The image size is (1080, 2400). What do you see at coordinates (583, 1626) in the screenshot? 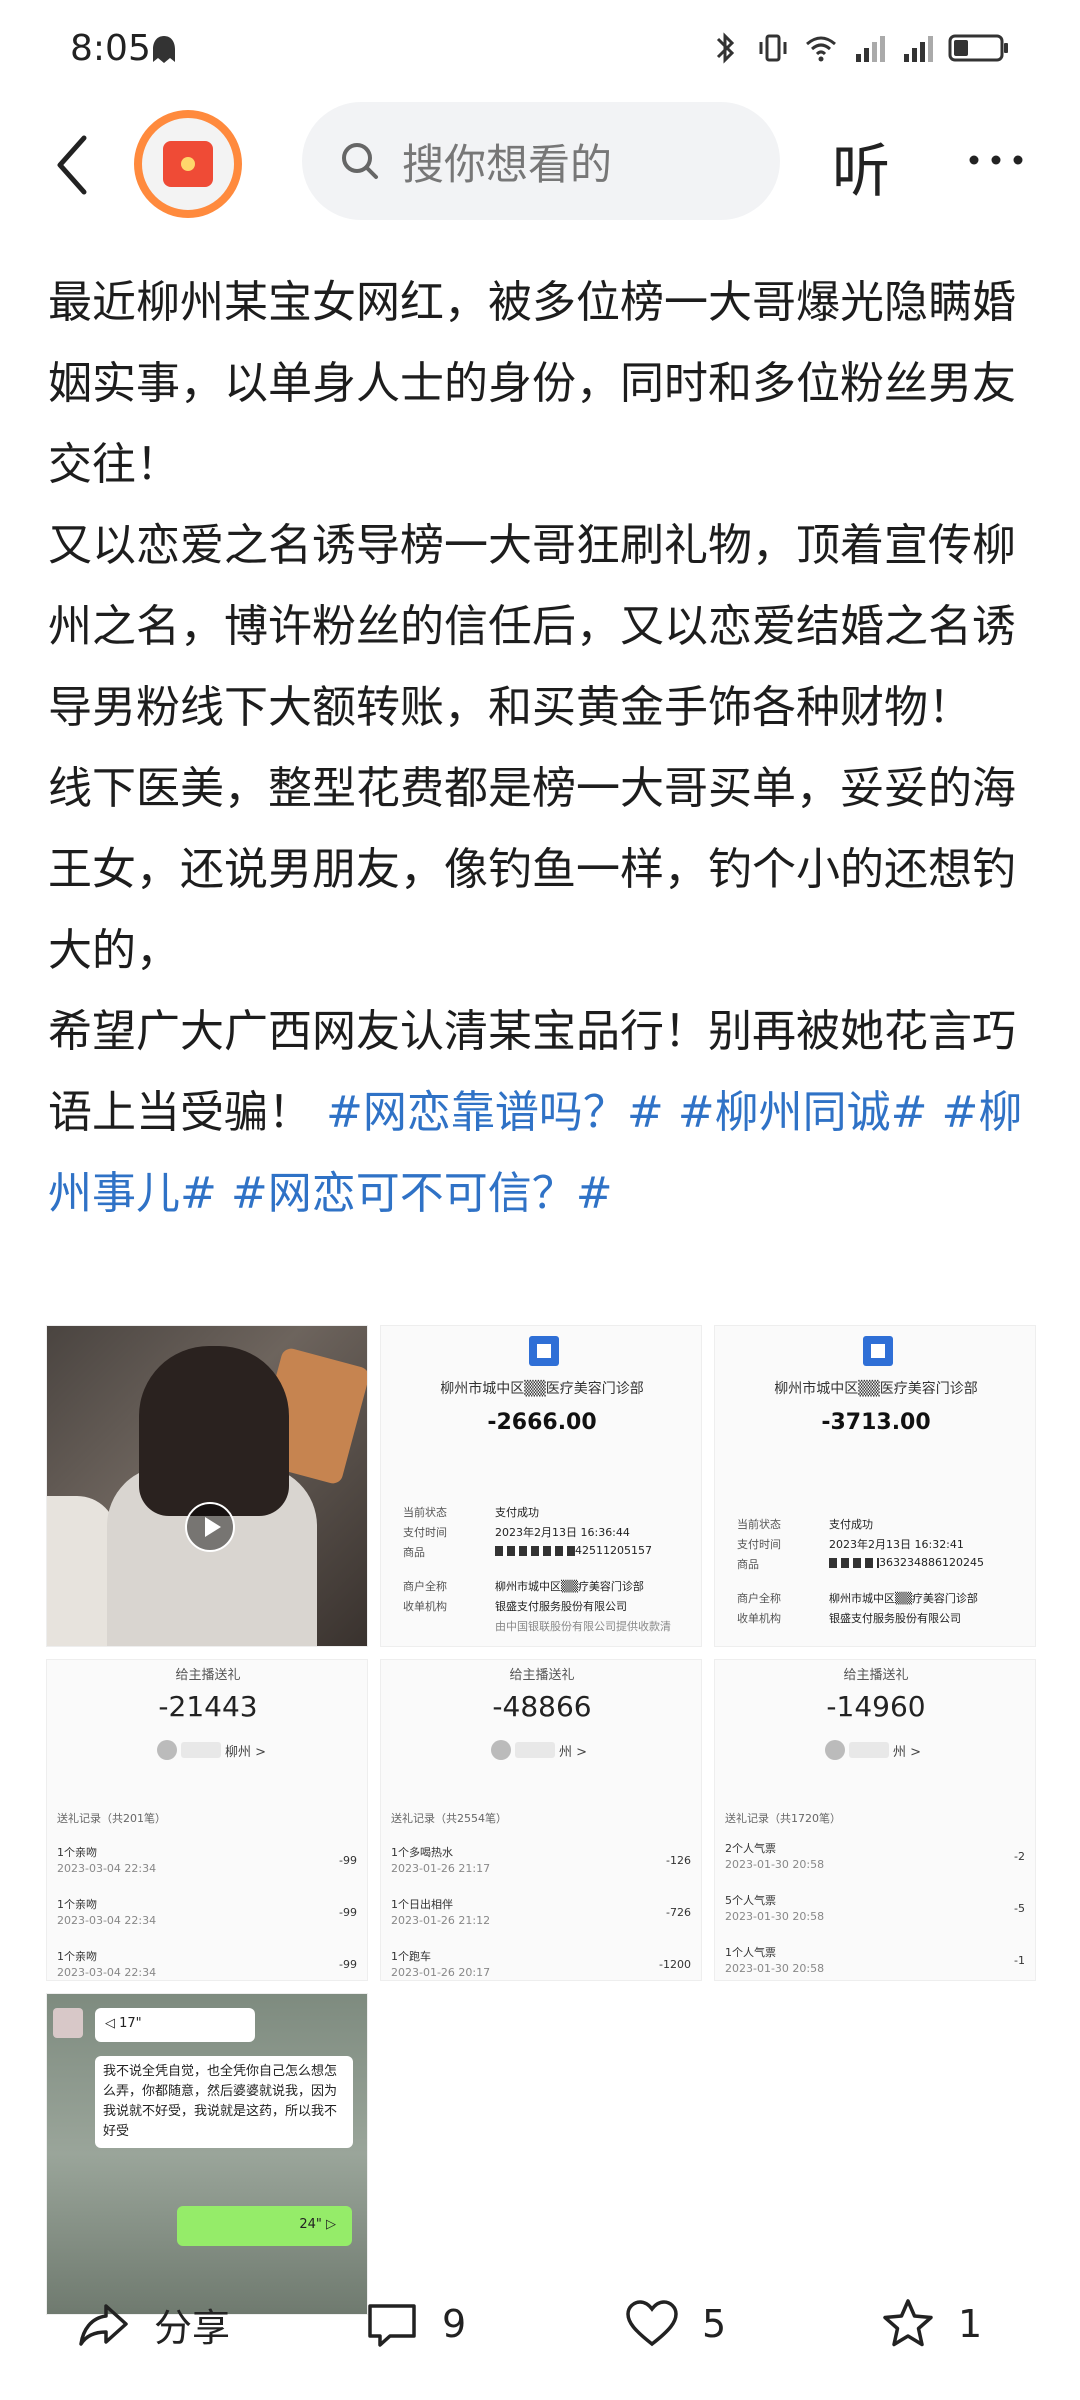
I see `receipt-footer: 由中国银联股份有限公司提供收款清` at bounding box center [583, 1626].